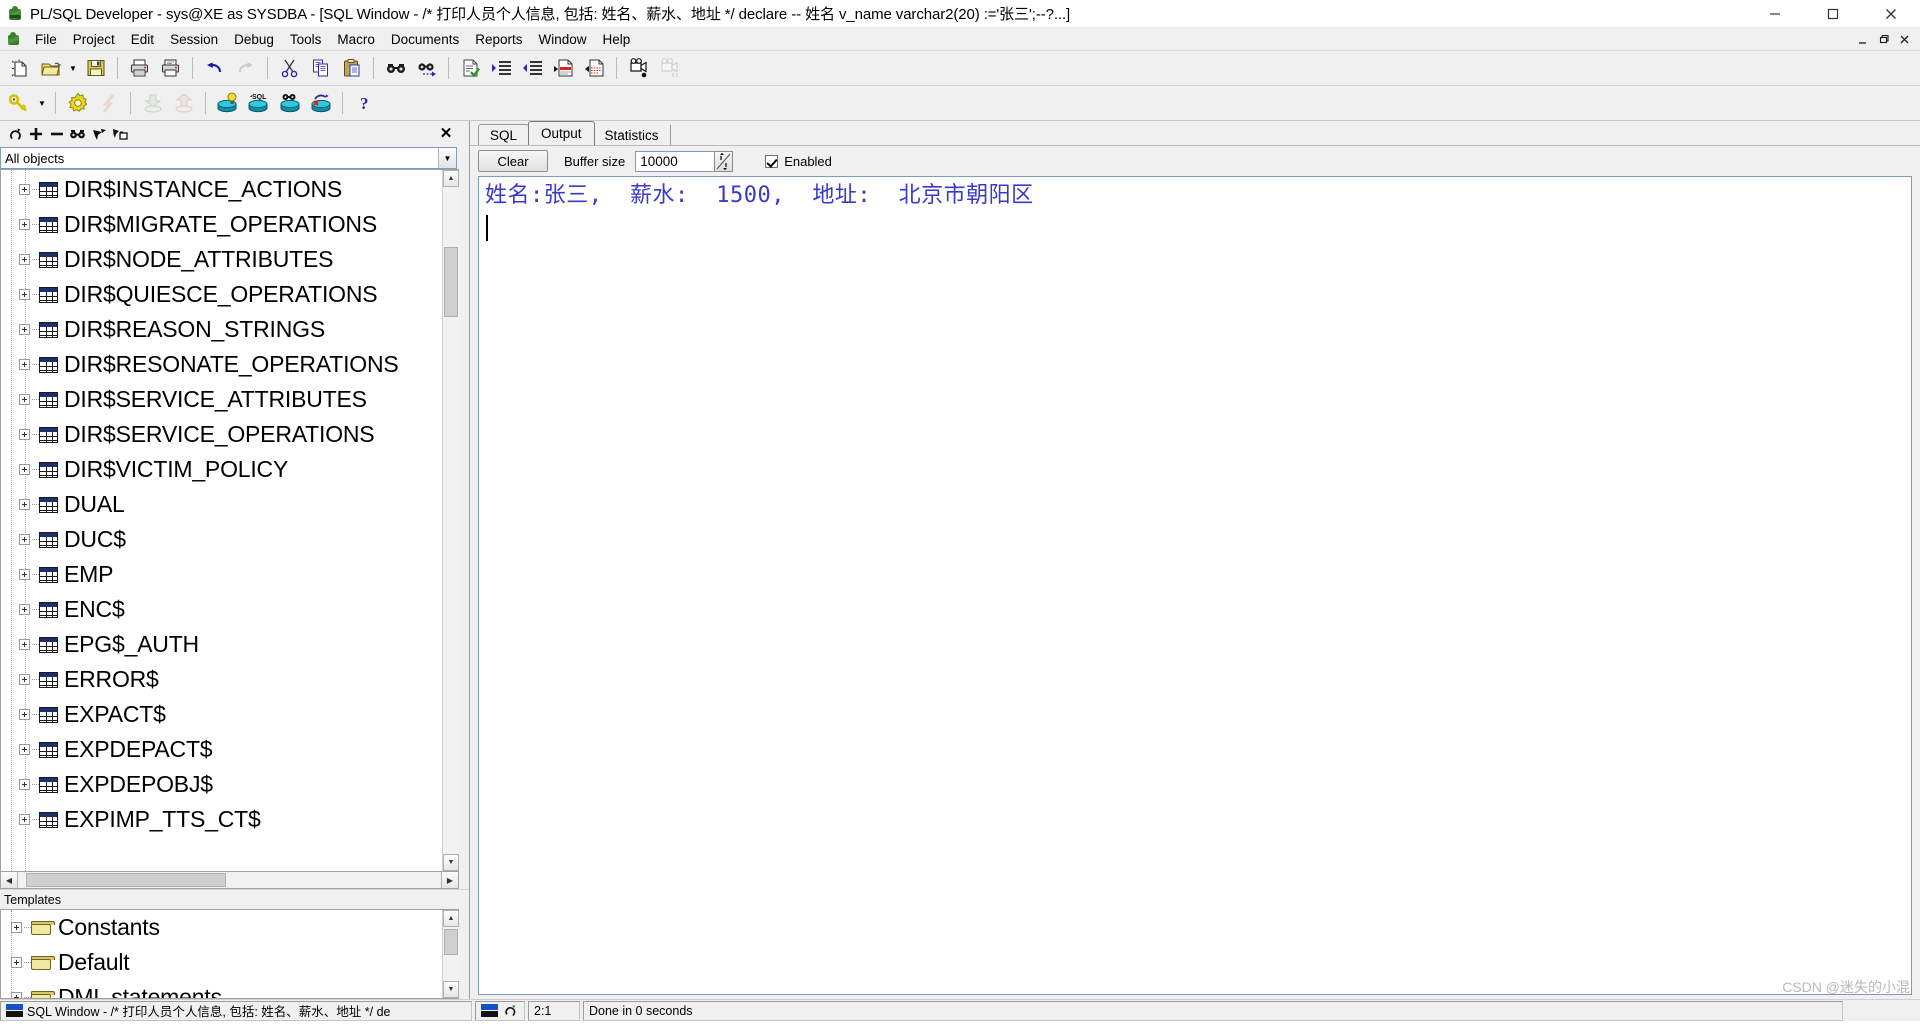 Image resolution: width=1920 pixels, height=1030 pixels. I want to click on tree-item: EXPIMP_TTS_CT$, so click(221, 819).